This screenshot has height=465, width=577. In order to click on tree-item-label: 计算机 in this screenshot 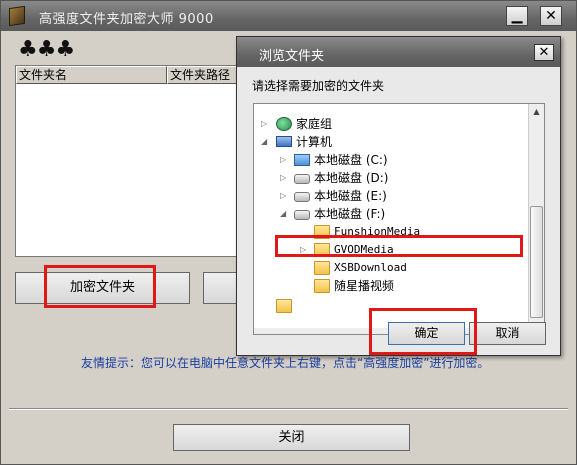, I will do `click(314, 142)`.